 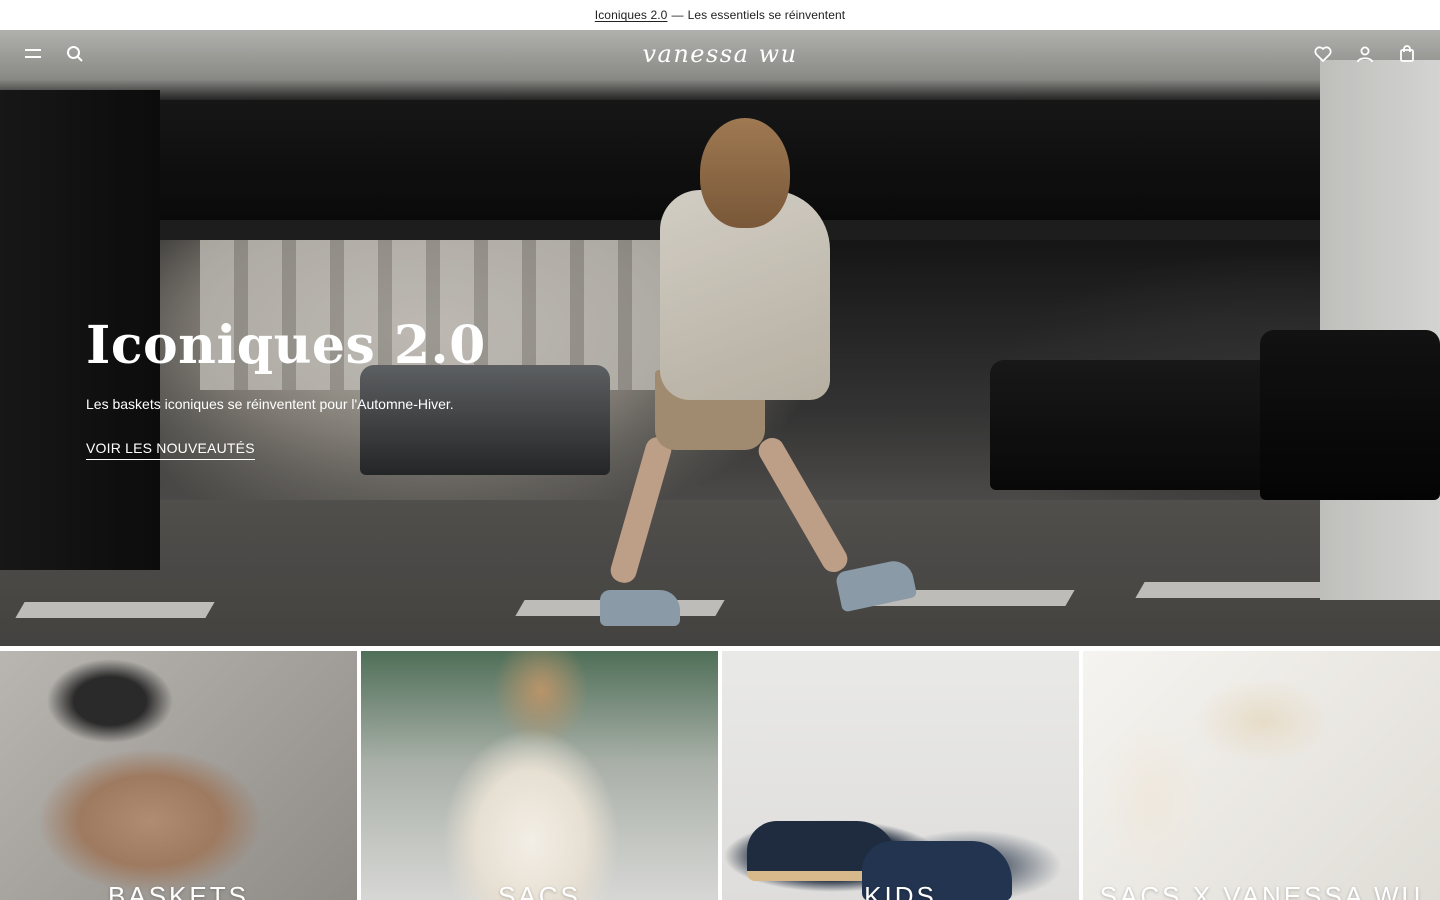 What do you see at coordinates (75, 54) in the screenshot?
I see `search-icon` at bounding box center [75, 54].